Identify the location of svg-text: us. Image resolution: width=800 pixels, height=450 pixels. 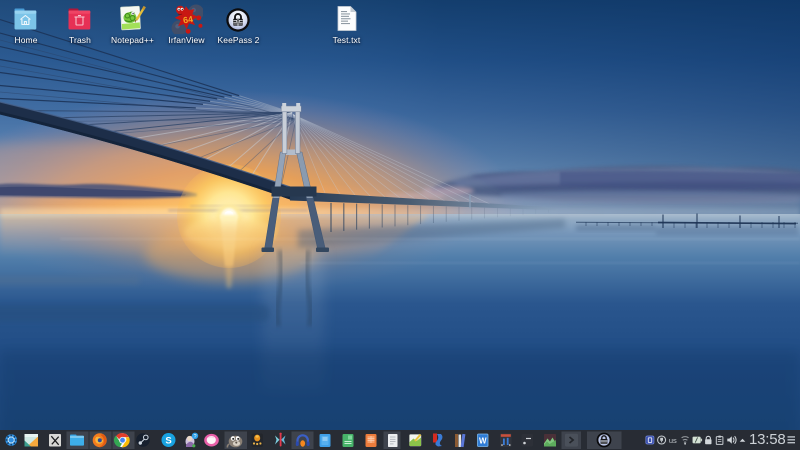
(673, 440).